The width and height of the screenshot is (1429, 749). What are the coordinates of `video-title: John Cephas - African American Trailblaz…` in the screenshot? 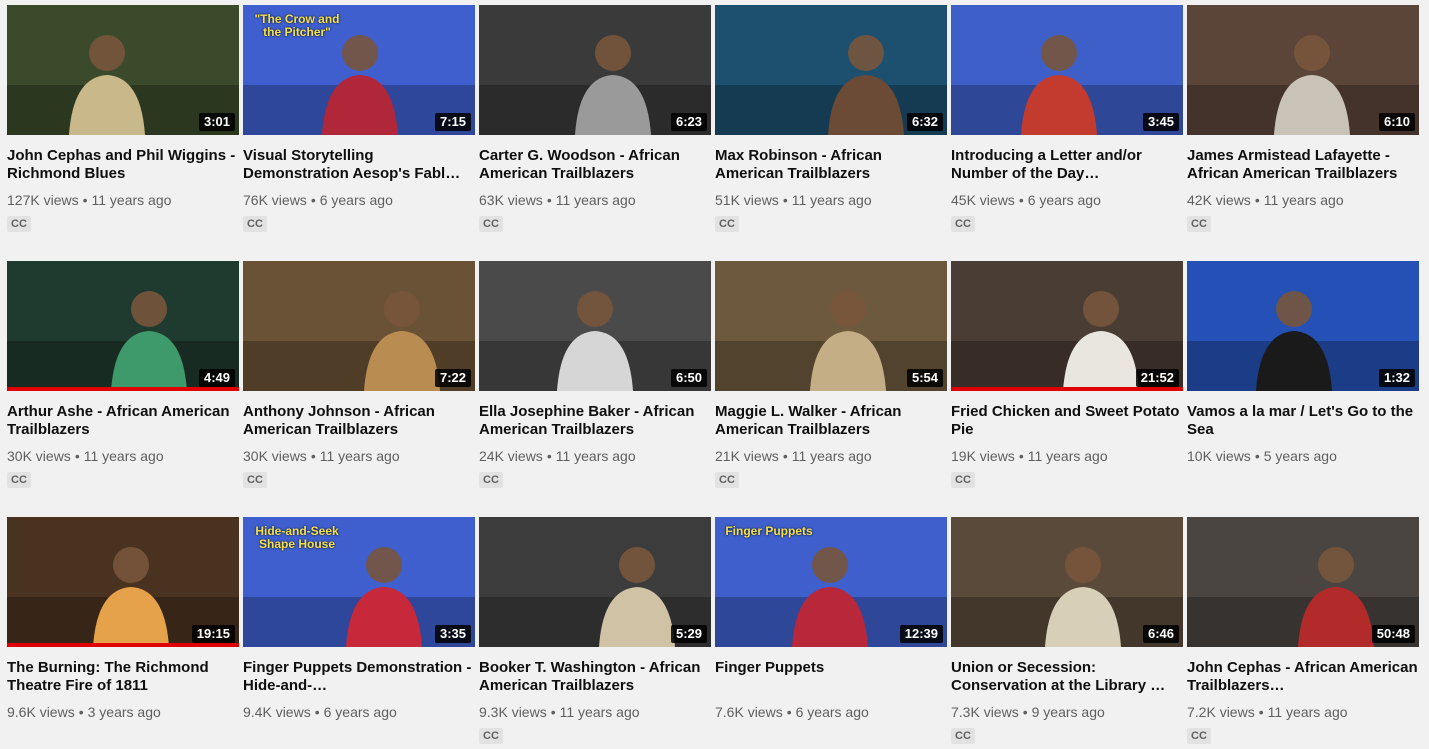 It's located at (1303, 677).